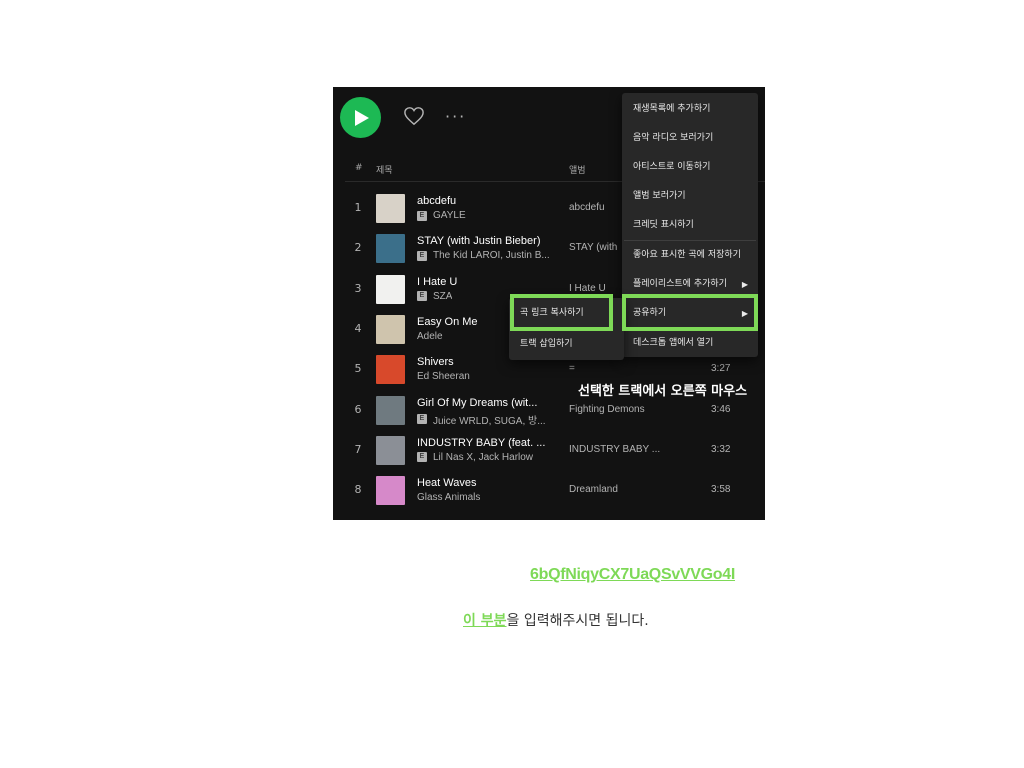 The height and width of the screenshot is (768, 1024). I want to click on track-id-link: 6bQfNiqyCX7UaQSvVVGo4I, so click(632, 575).